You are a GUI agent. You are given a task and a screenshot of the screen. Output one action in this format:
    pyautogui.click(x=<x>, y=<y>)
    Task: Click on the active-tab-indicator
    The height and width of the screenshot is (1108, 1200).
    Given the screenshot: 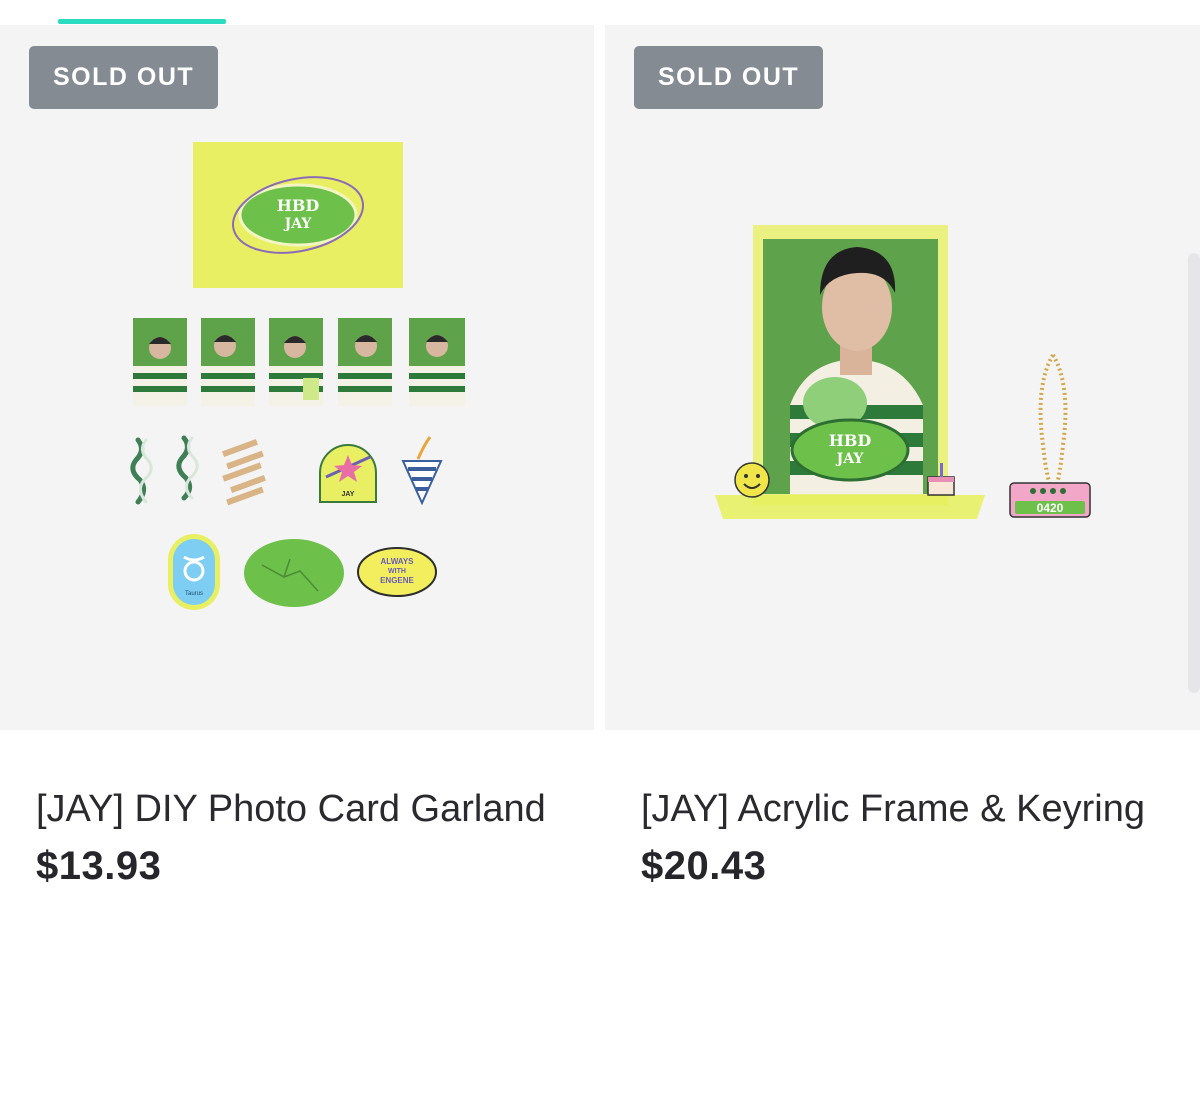 What is the action you would take?
    pyautogui.click(x=142, y=21)
    